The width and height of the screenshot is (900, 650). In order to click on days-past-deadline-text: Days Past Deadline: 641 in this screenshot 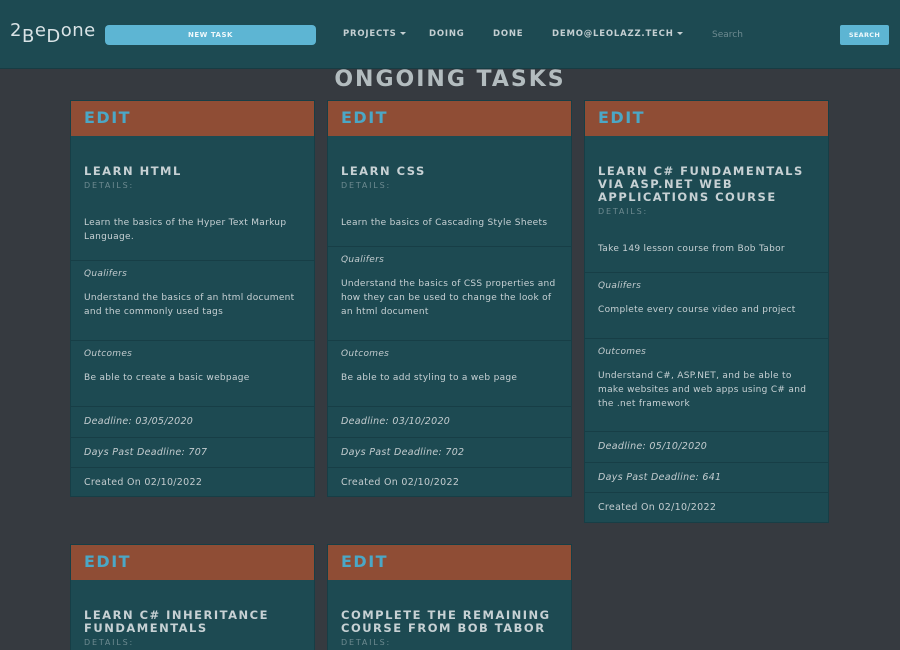, I will do `click(660, 477)`.